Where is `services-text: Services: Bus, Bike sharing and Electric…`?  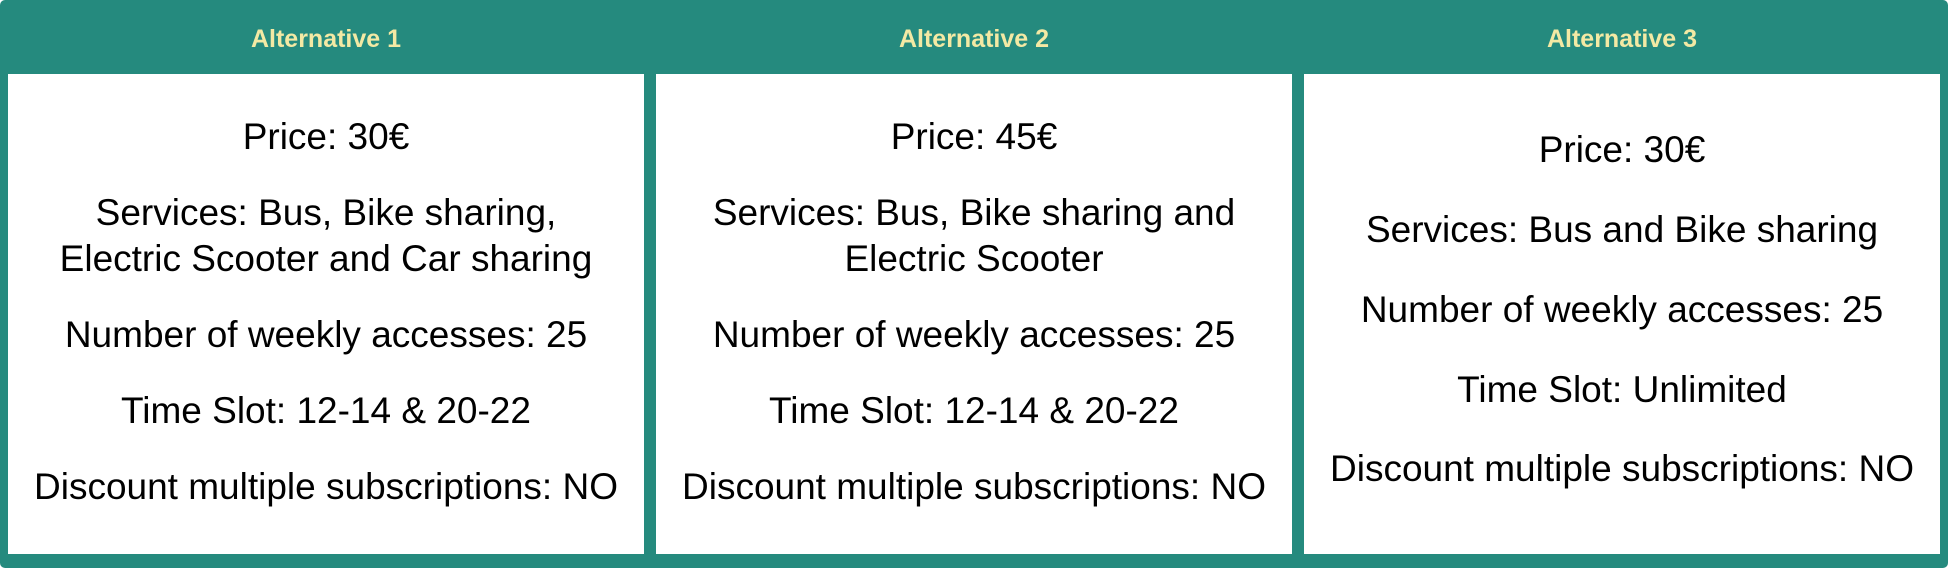 services-text: Services: Bus, Bike sharing and Electric… is located at coordinates (974, 235).